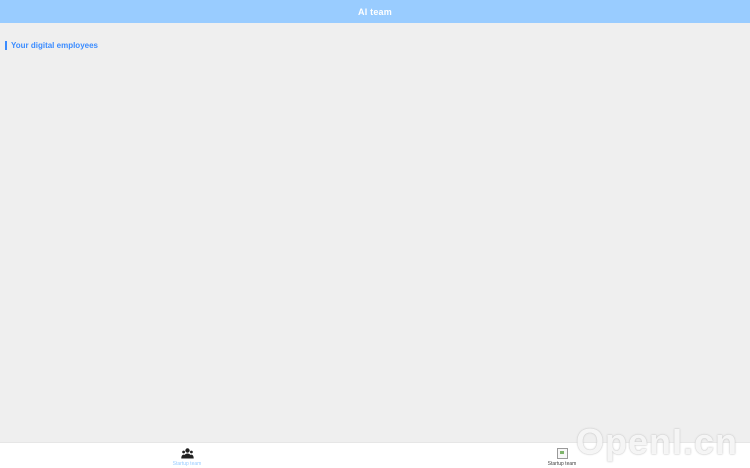 The width and height of the screenshot is (750, 468). What do you see at coordinates (187, 453) in the screenshot?
I see `team-icon` at bounding box center [187, 453].